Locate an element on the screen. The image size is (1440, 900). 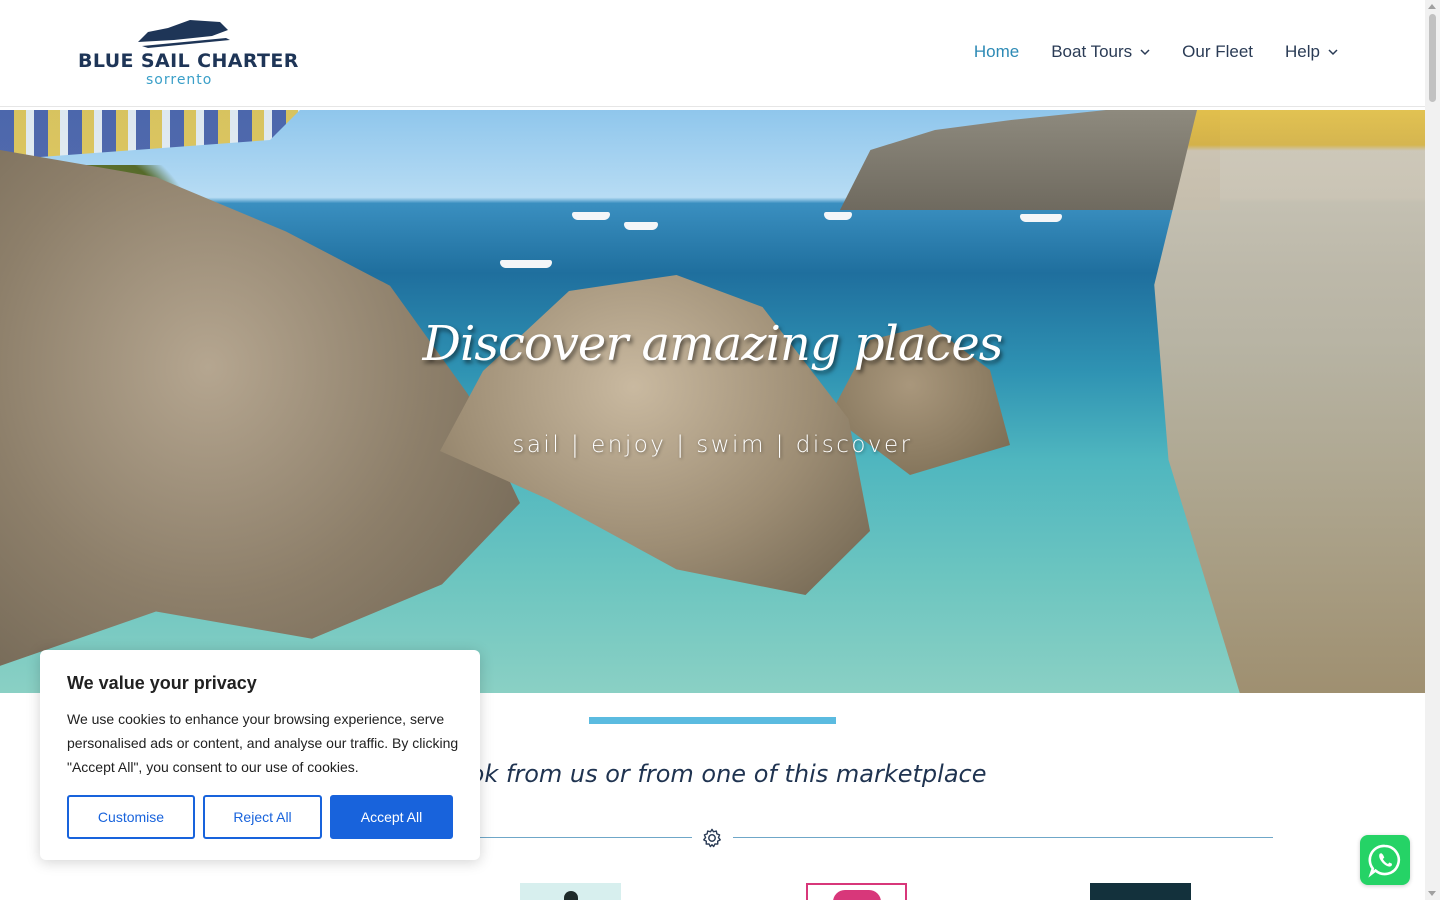
accept-all-button: Accept All is located at coordinates (391, 817).